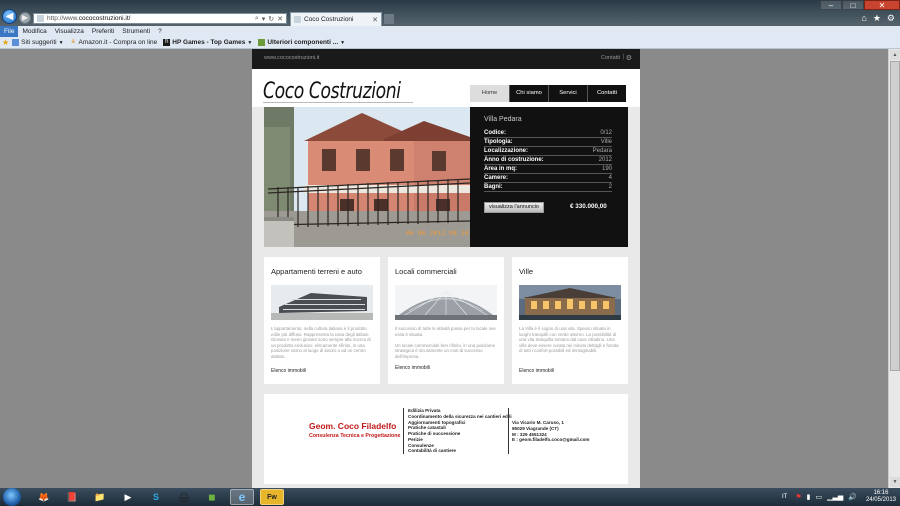 Image resolution: width=900 pixels, height=506 pixels. I want to click on scroll-up-arrow-icon: ▲, so click(895, 55).